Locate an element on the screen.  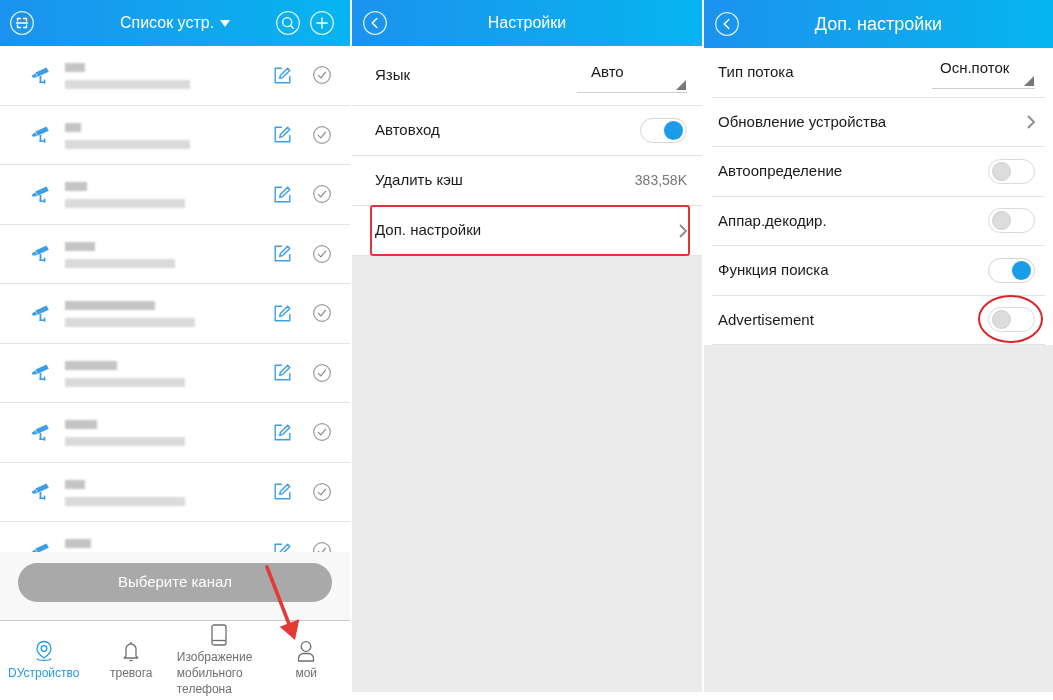
settings-row: Автоопределение is located at coordinates (878, 172).